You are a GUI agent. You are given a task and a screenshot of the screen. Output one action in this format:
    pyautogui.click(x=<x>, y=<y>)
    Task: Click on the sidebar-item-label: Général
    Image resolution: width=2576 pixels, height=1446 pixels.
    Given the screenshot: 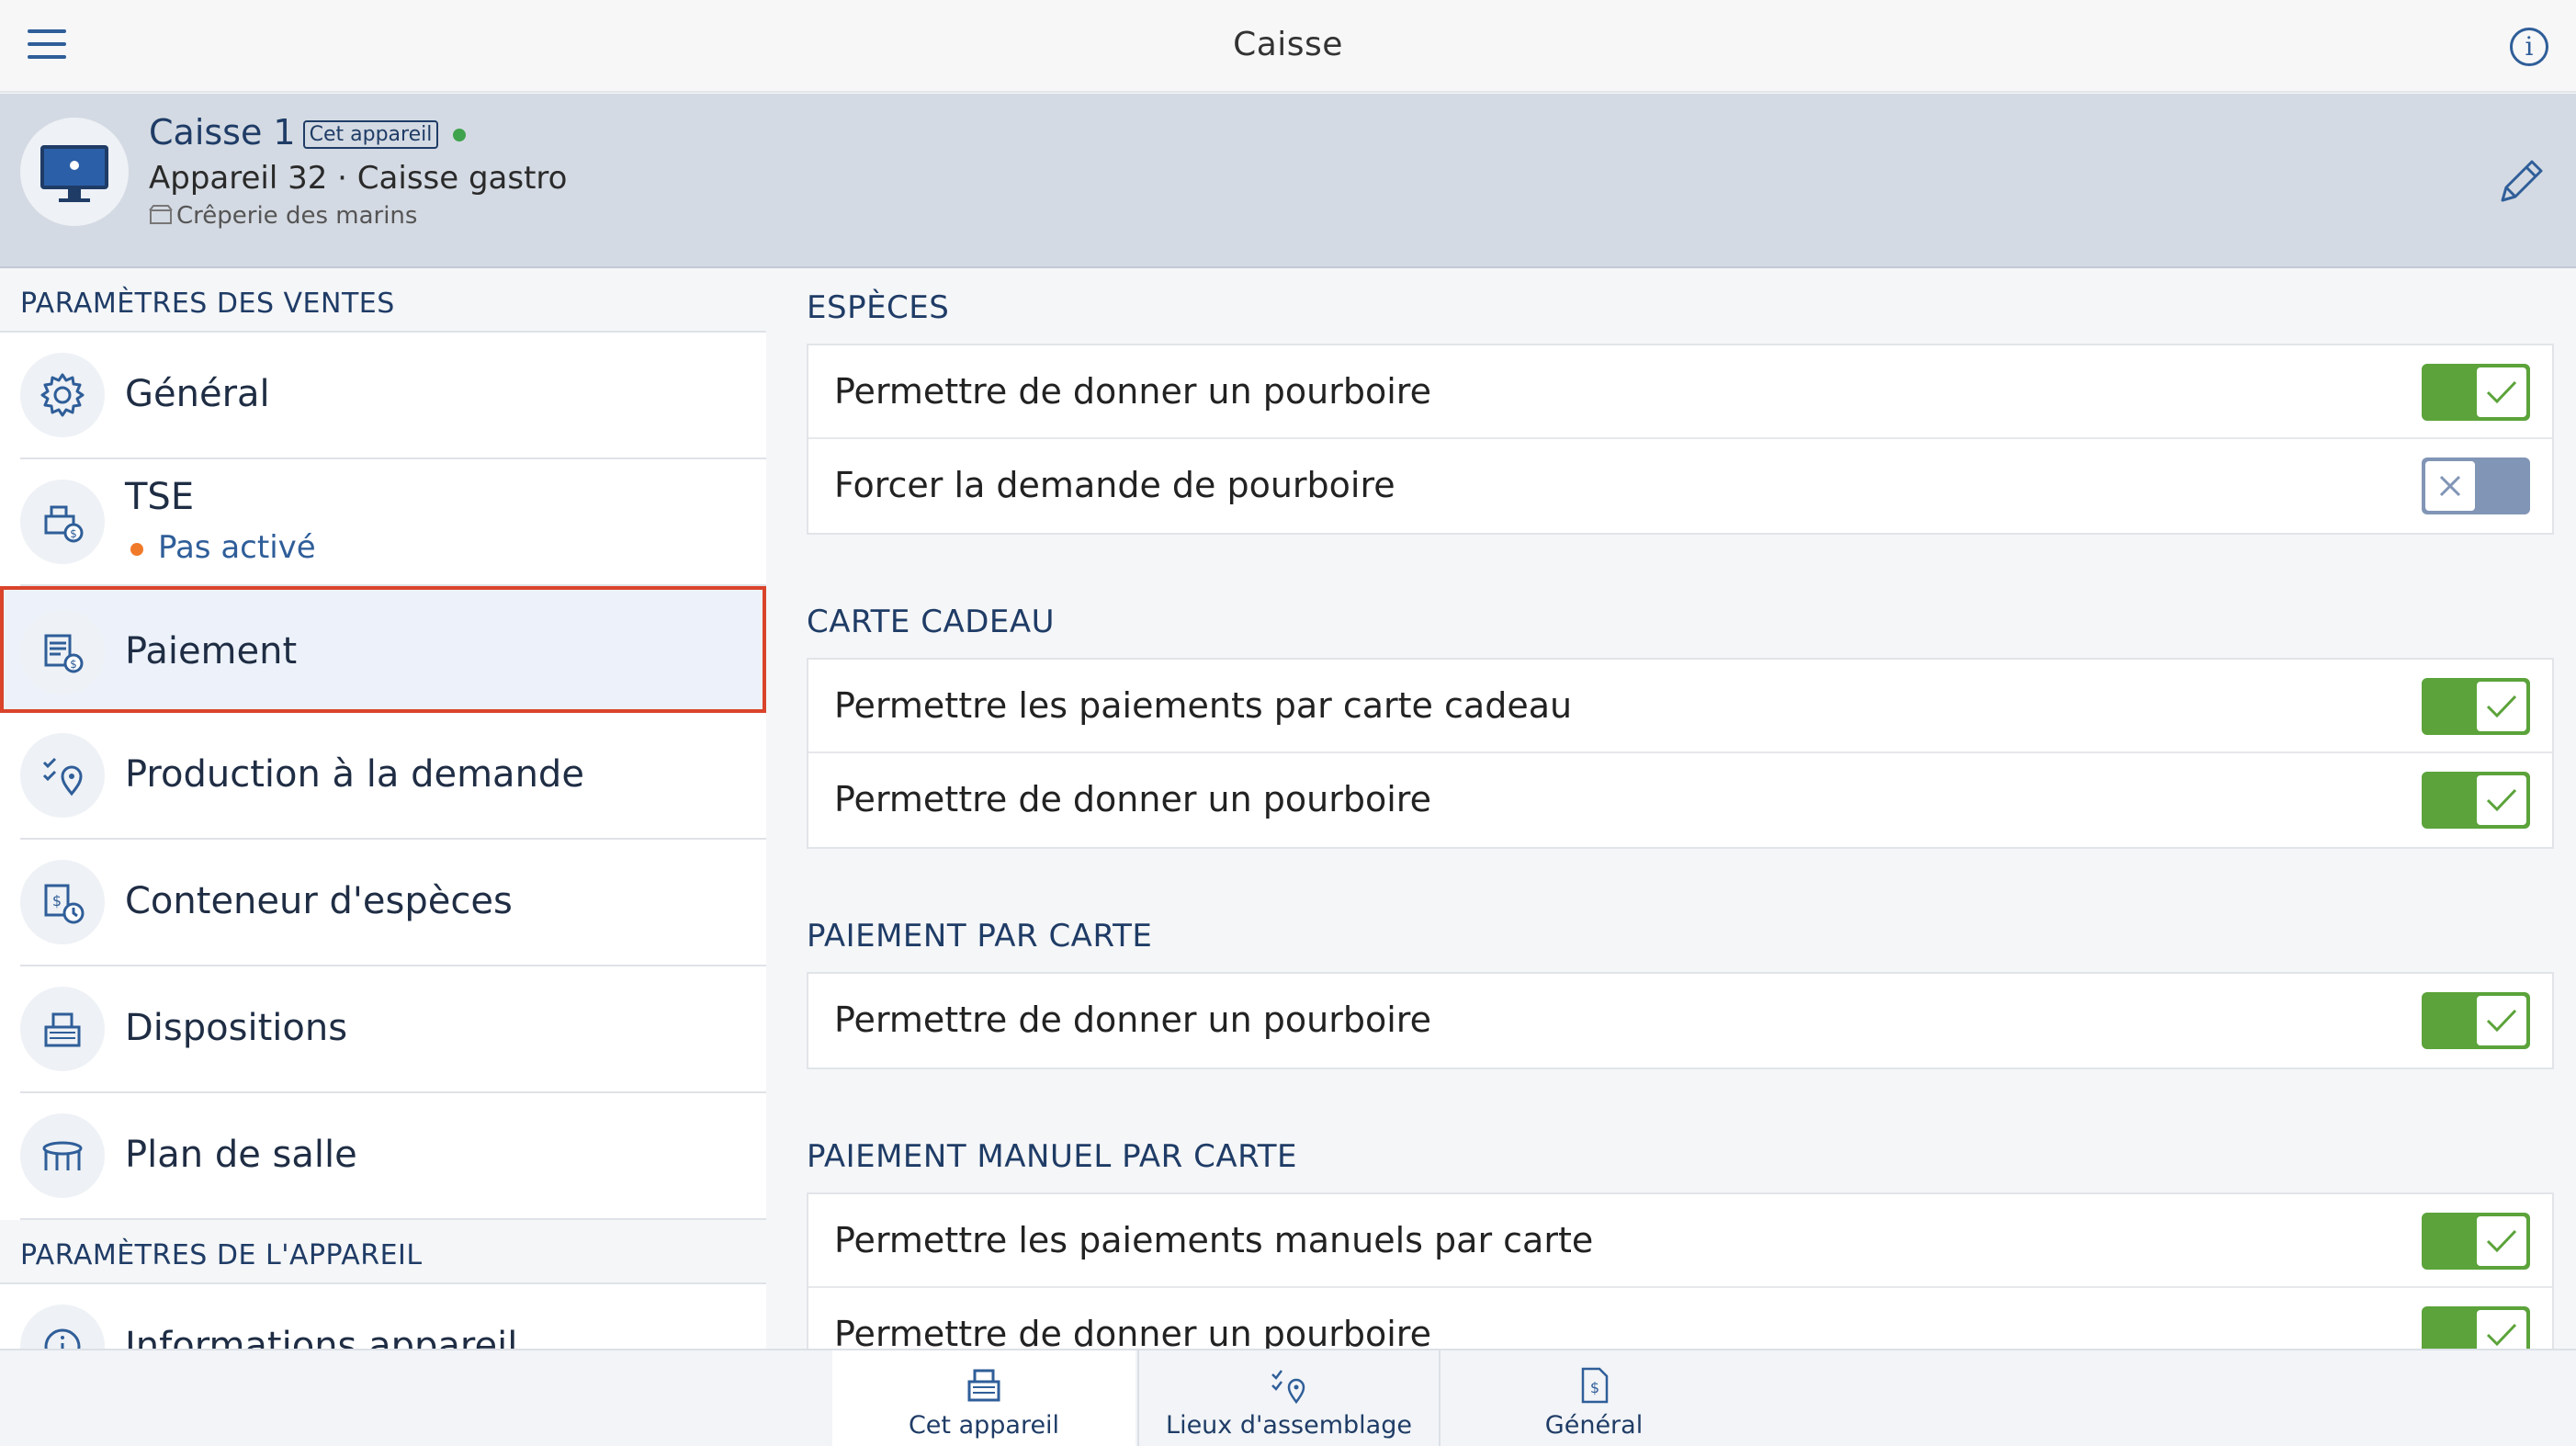 What is the action you would take?
    pyautogui.click(x=197, y=394)
    